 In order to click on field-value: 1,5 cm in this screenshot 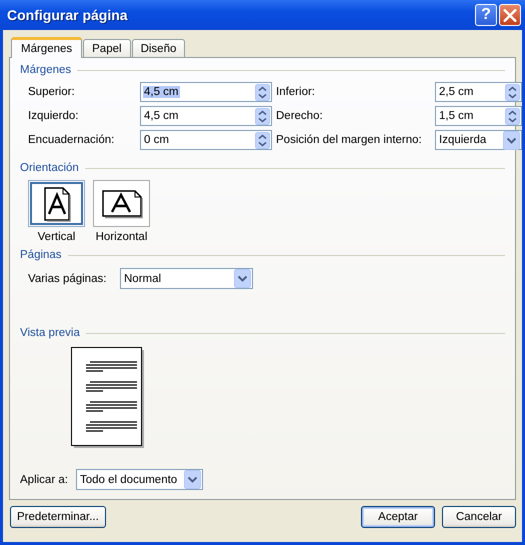, I will do `click(456, 116)`.